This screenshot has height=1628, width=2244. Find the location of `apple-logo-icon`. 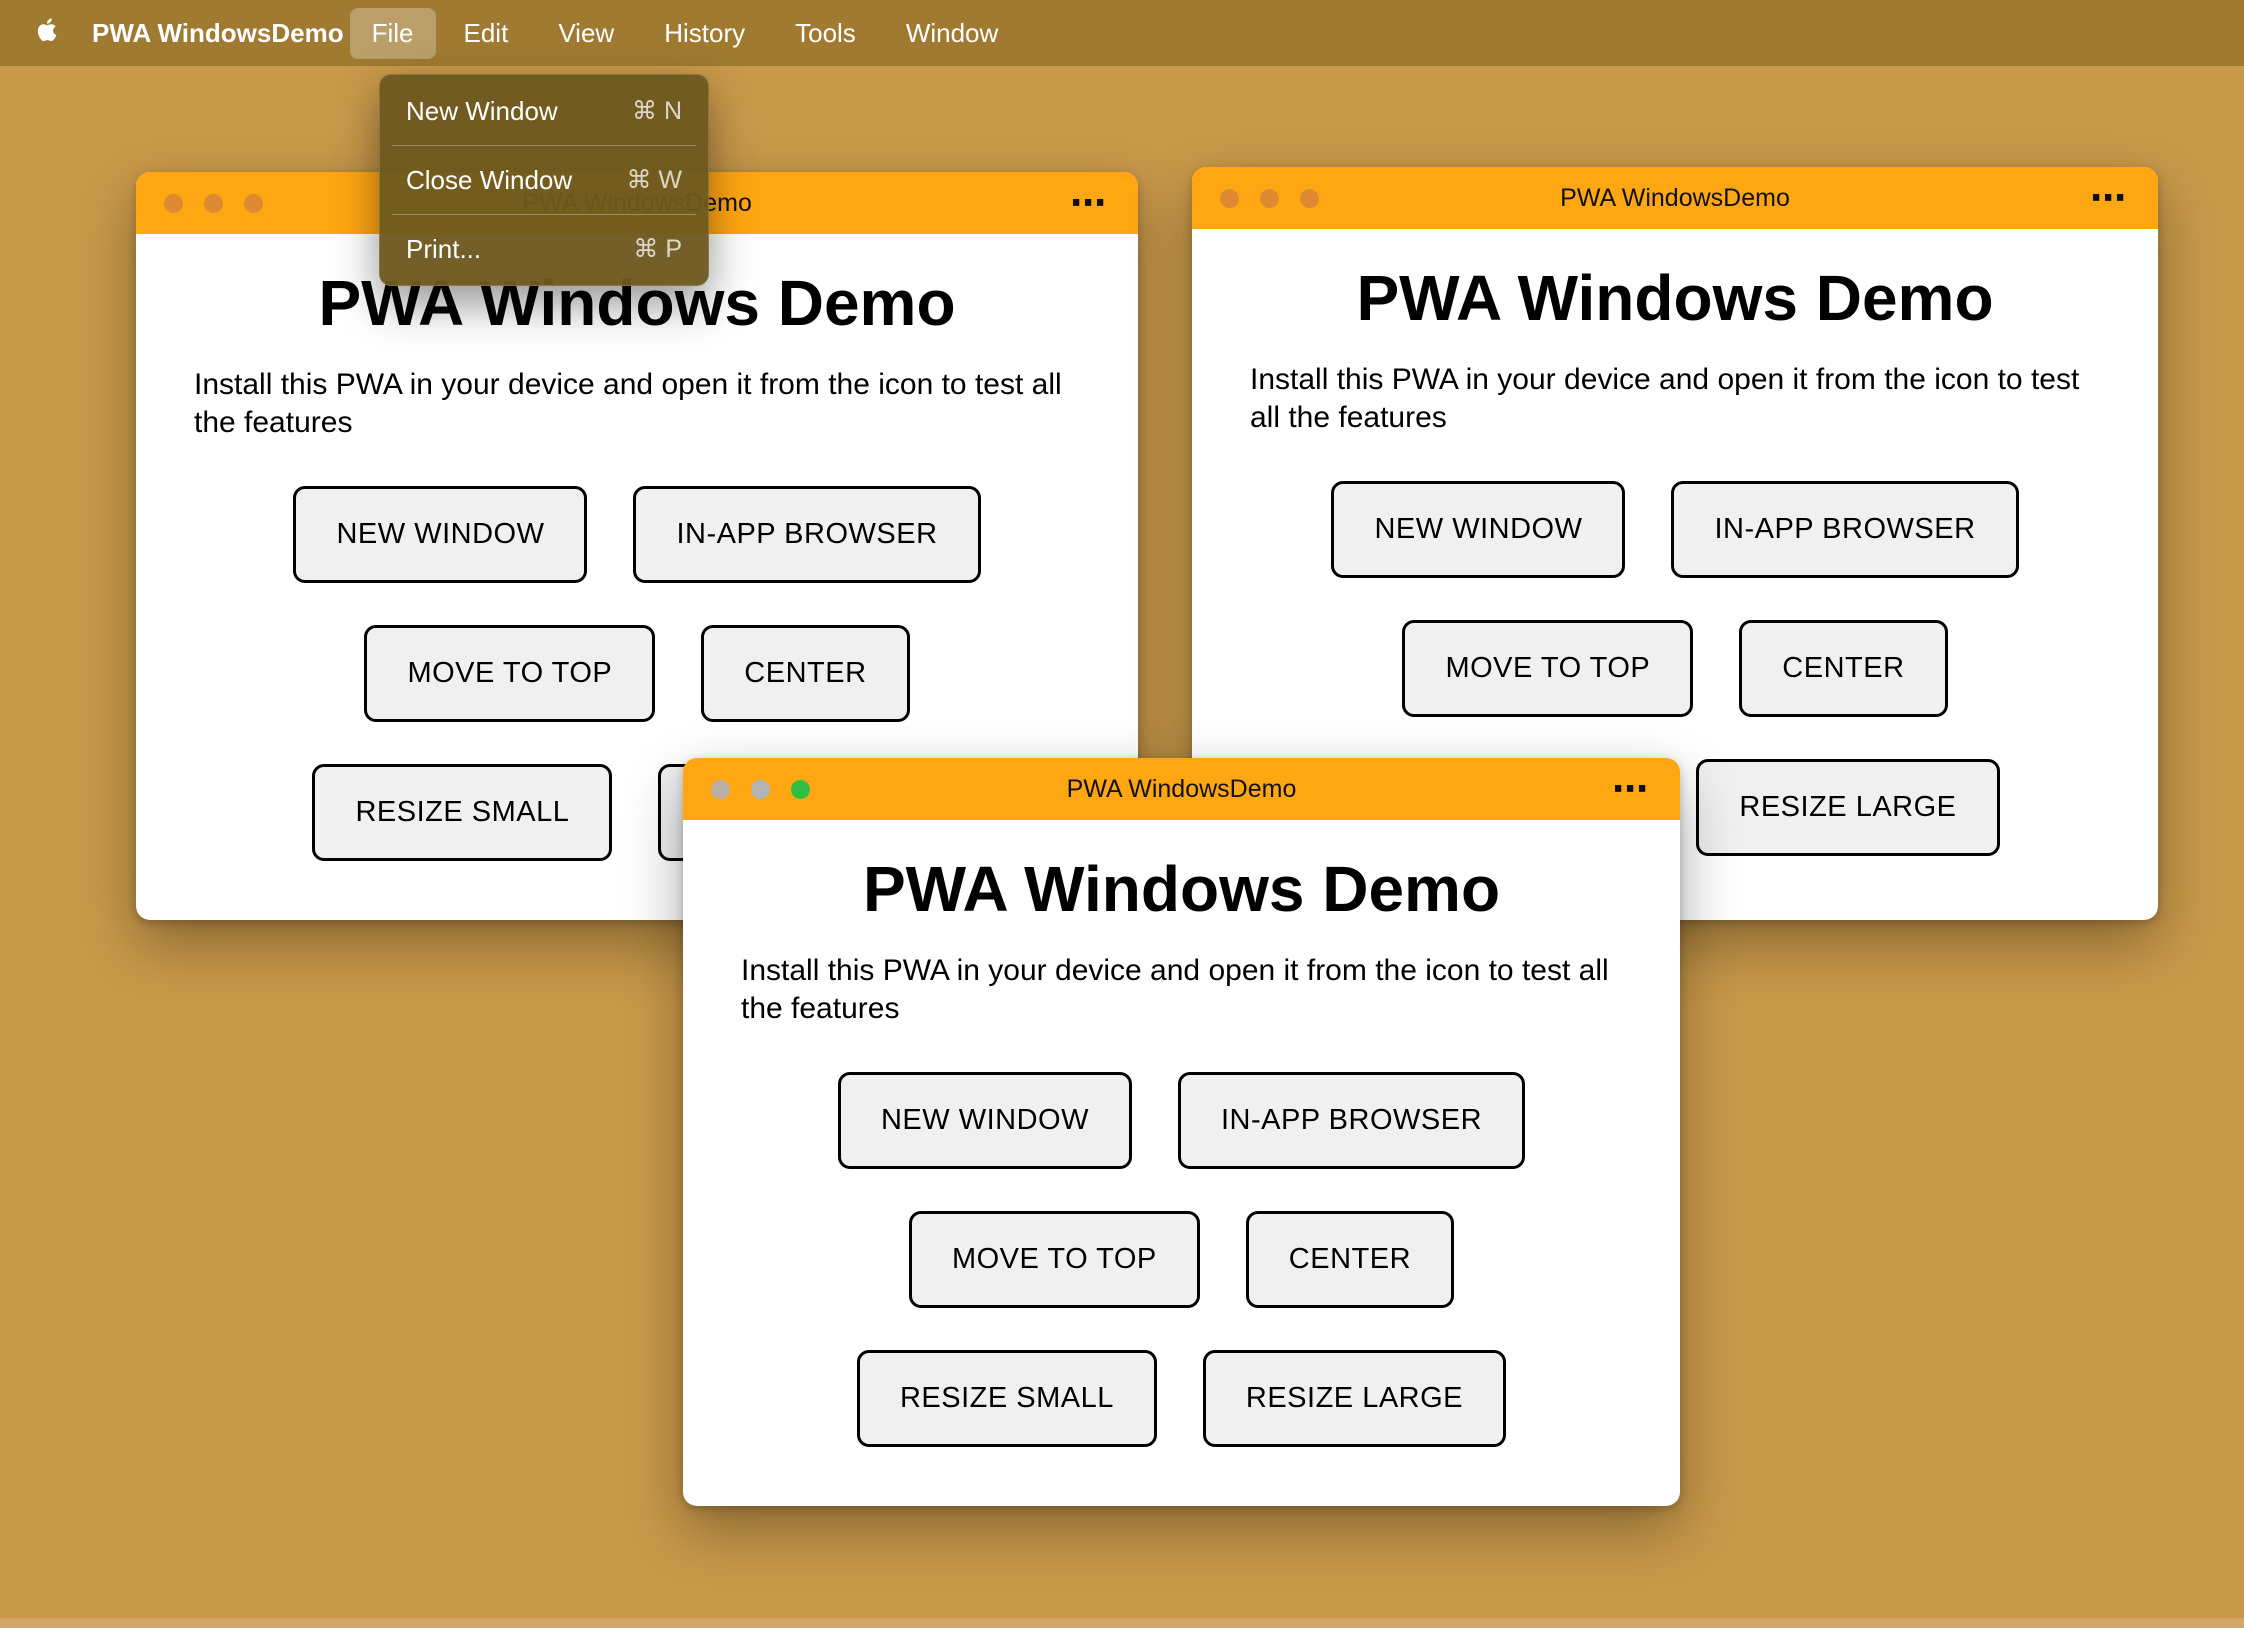

apple-logo-icon is located at coordinates (48, 33).